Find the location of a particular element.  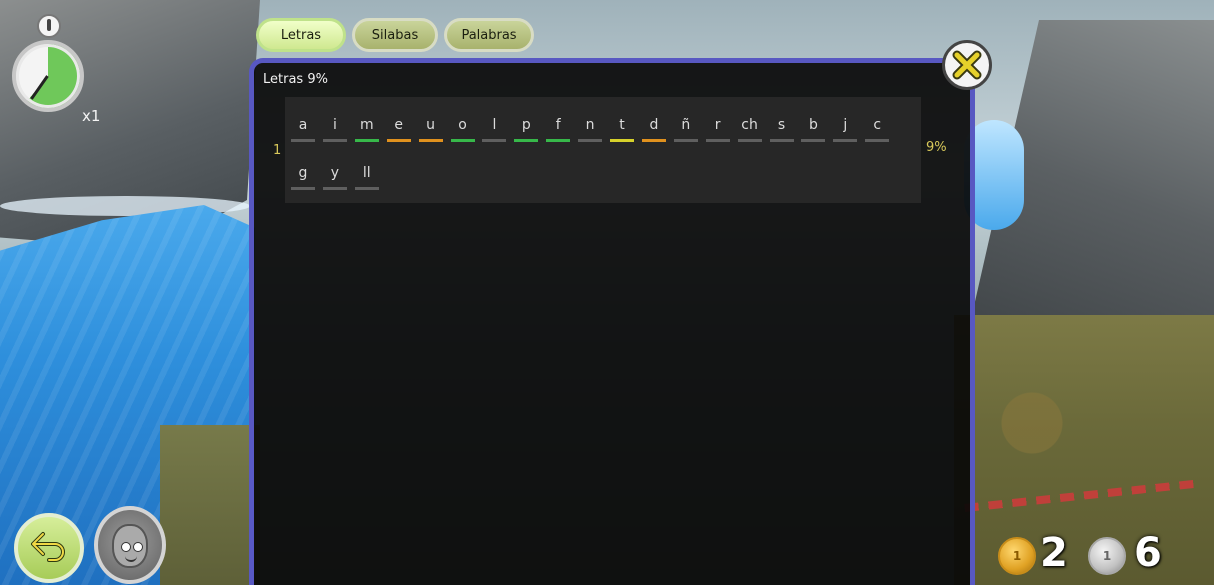

letter-cell: j is located at coordinates (845, 129).